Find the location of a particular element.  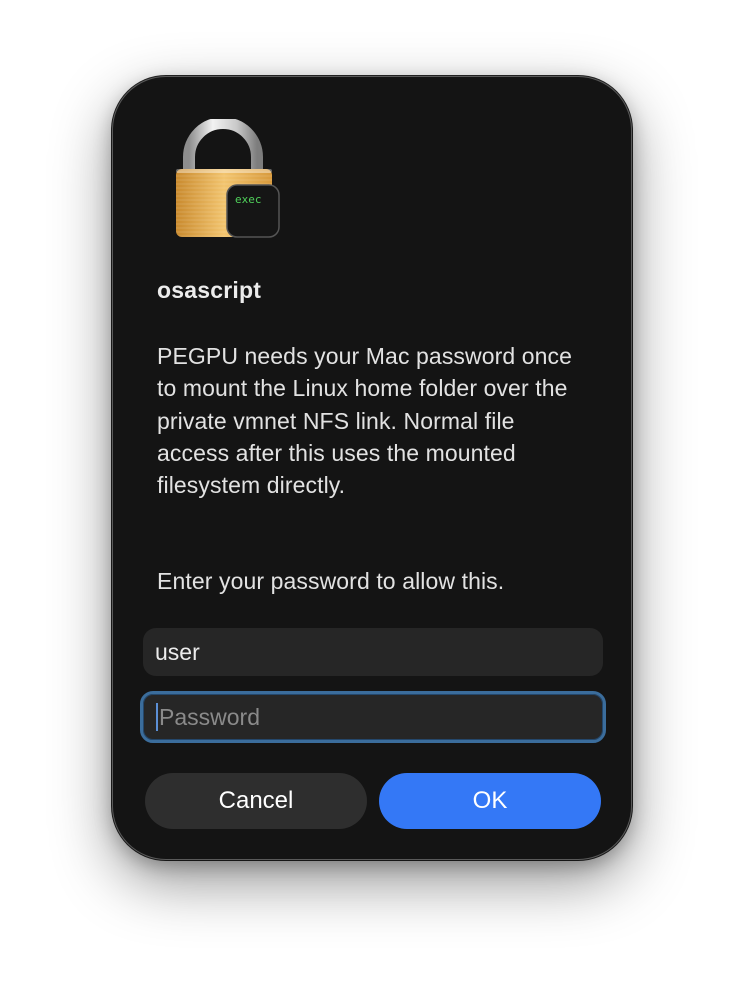

username-field: user is located at coordinates (373, 652).